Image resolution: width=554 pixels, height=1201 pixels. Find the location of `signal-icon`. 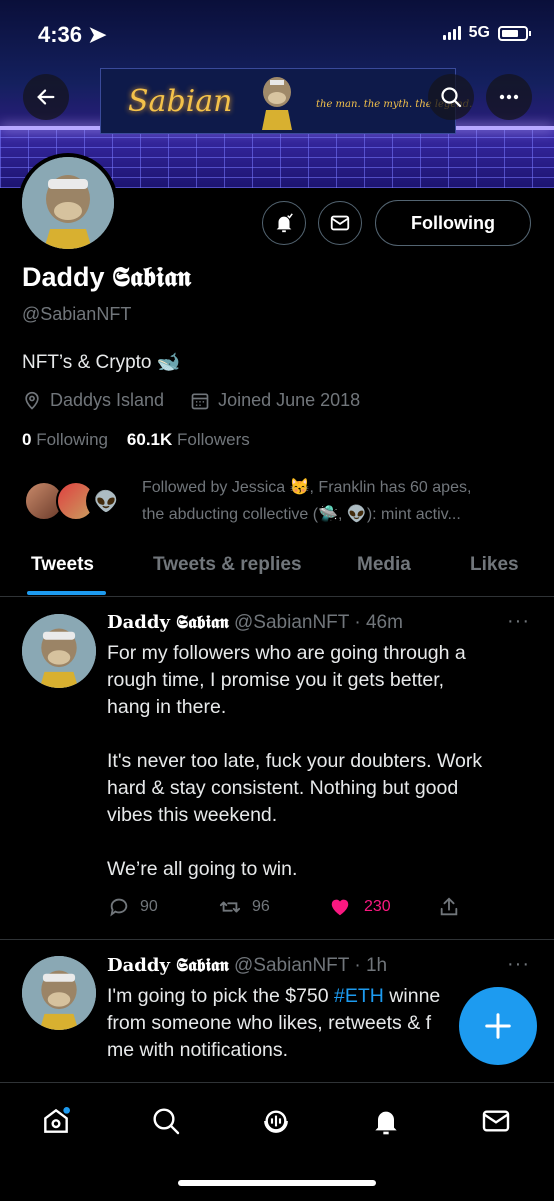

signal-icon is located at coordinates (451, 33).